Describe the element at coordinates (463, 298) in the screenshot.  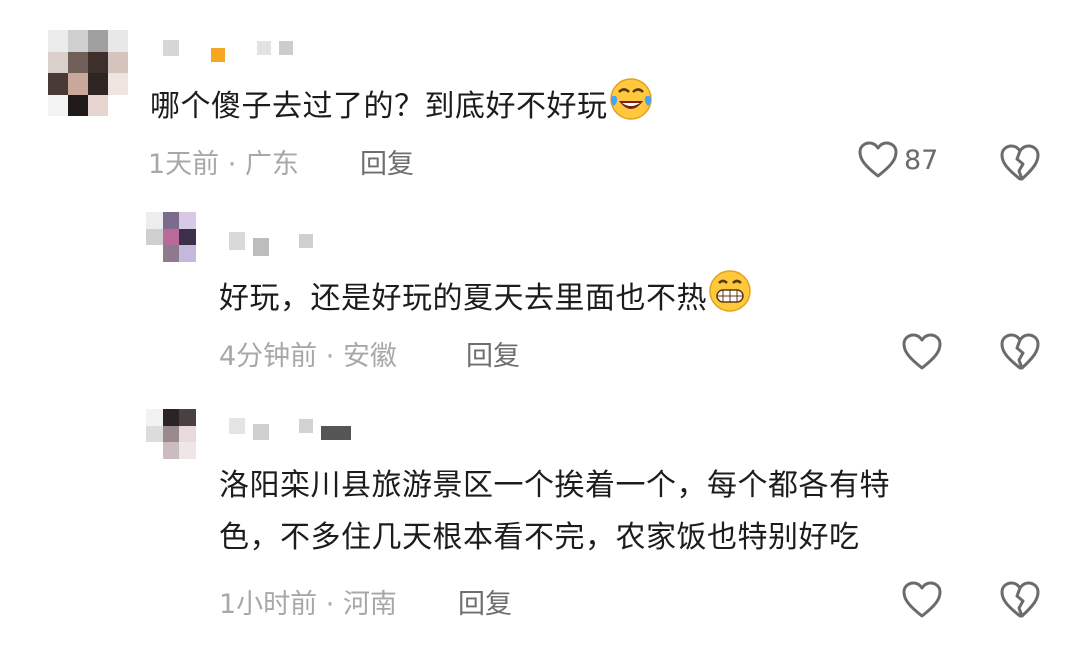
I see `comment-body: 好玩，还是好玩的夏天去里面也不热` at that location.